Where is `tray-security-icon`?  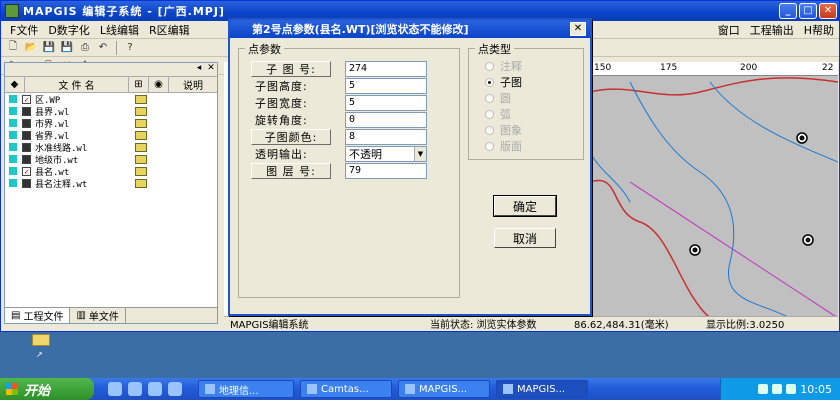 tray-security-icon is located at coordinates (791, 389).